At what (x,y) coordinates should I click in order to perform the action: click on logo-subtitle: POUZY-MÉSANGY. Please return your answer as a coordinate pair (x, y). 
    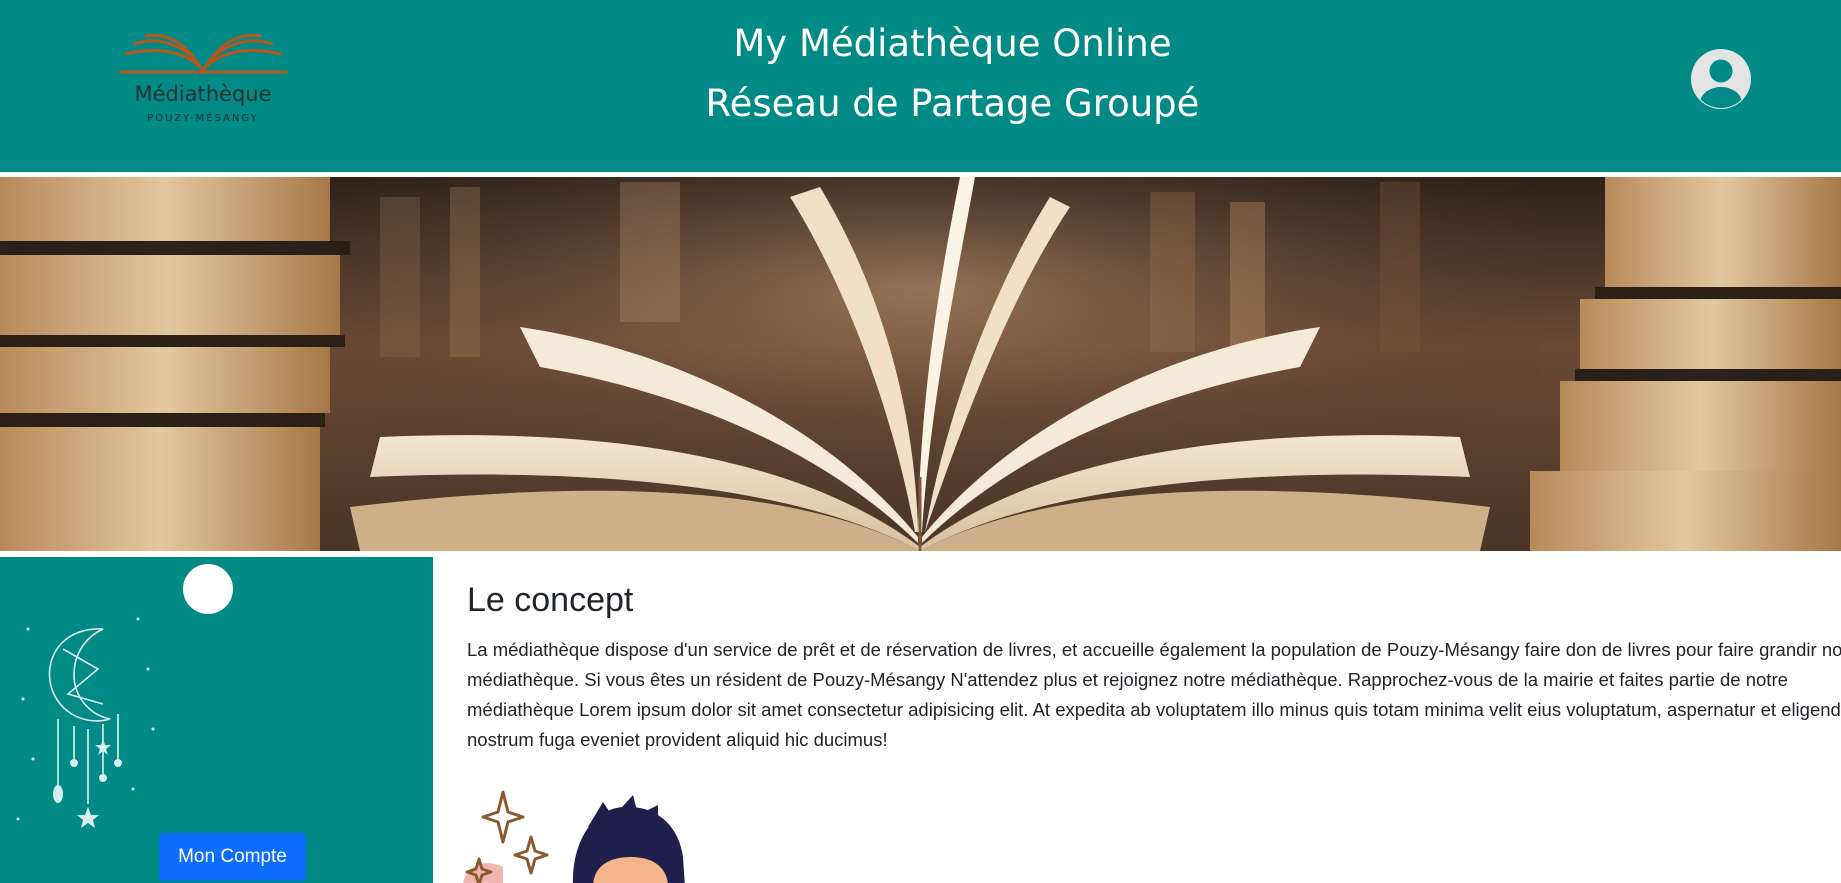
    Looking at the image, I should click on (203, 118).